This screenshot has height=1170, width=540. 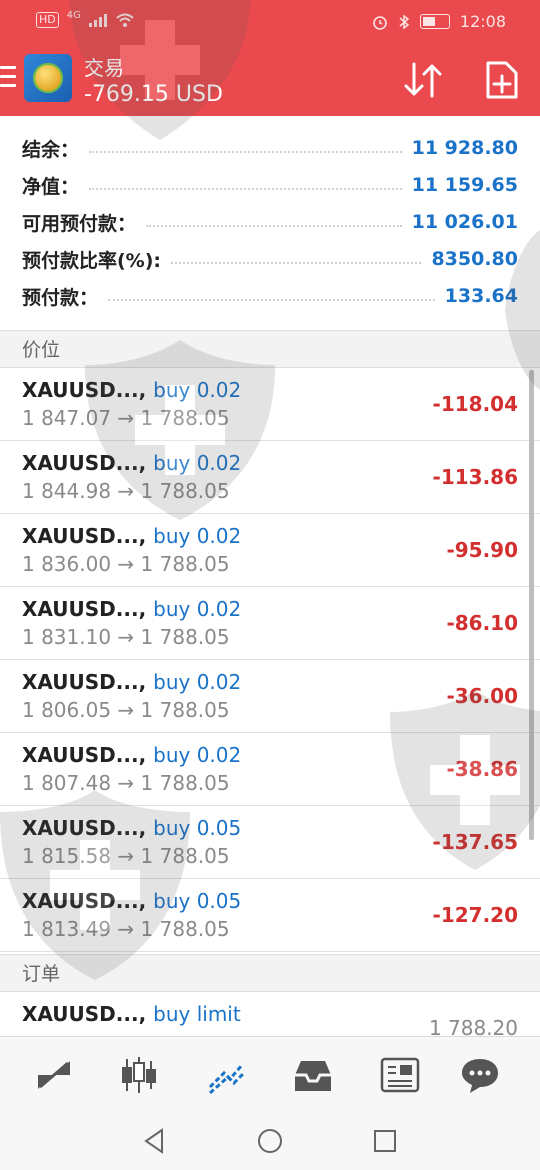 I want to click on position-profit: -118.04, so click(x=475, y=404).